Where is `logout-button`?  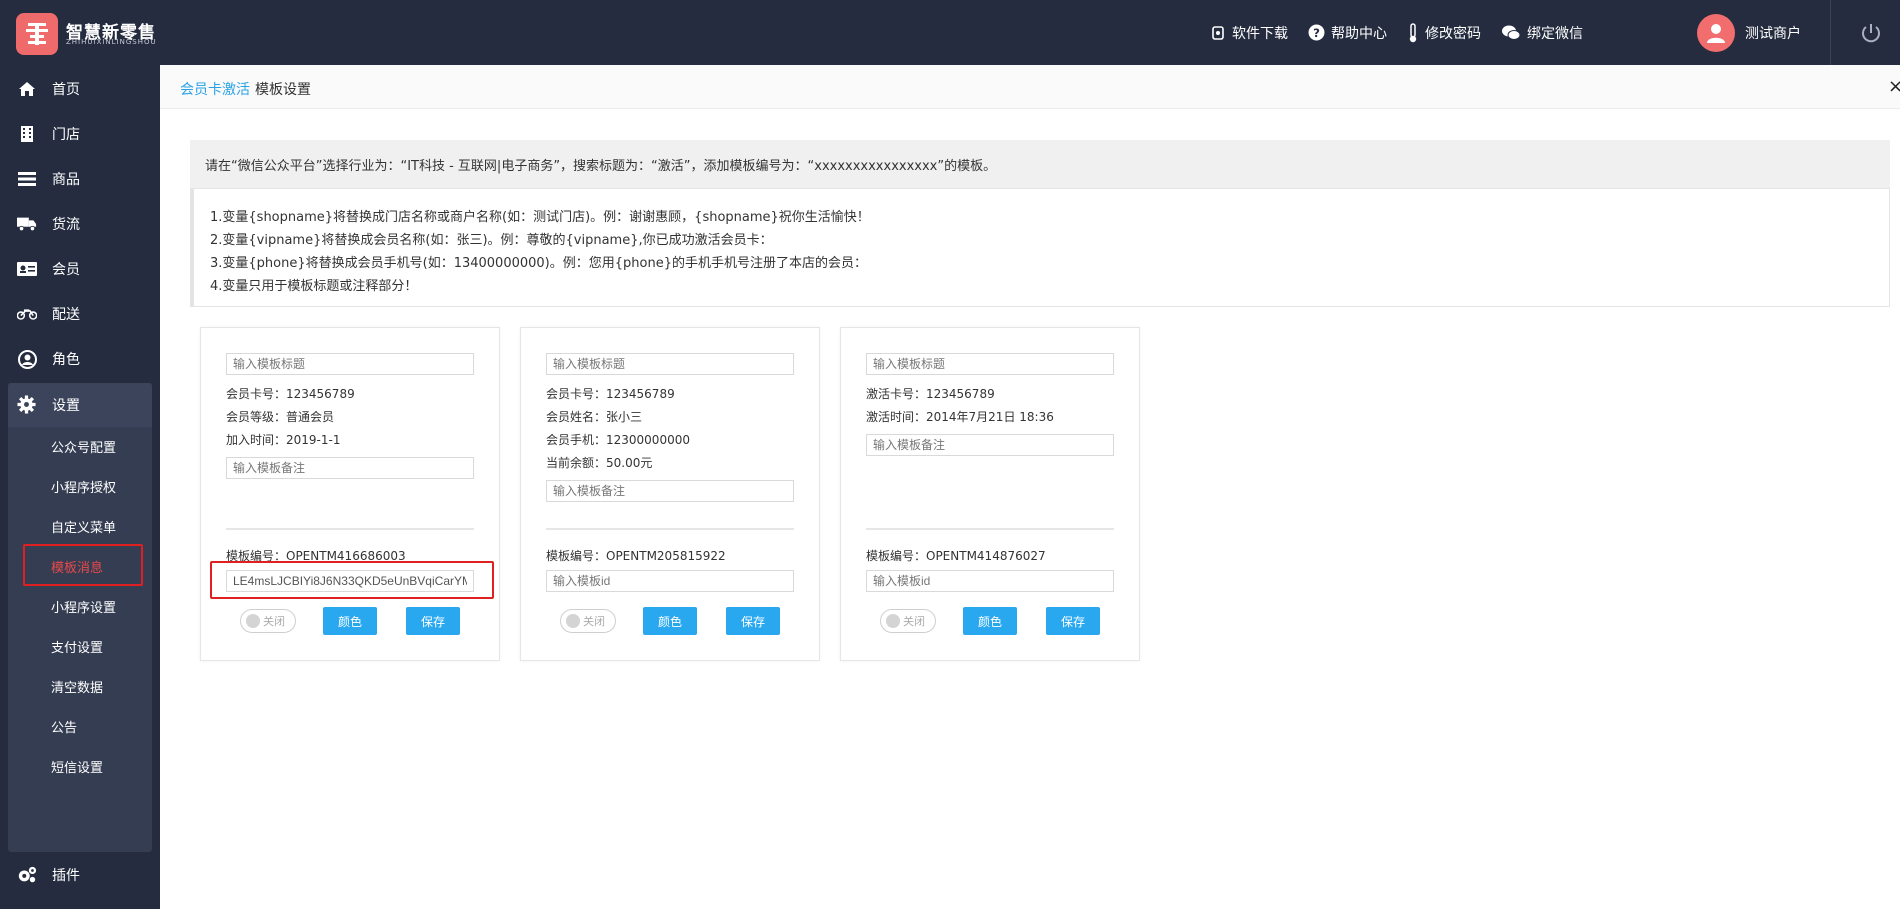
logout-button is located at coordinates (1871, 35).